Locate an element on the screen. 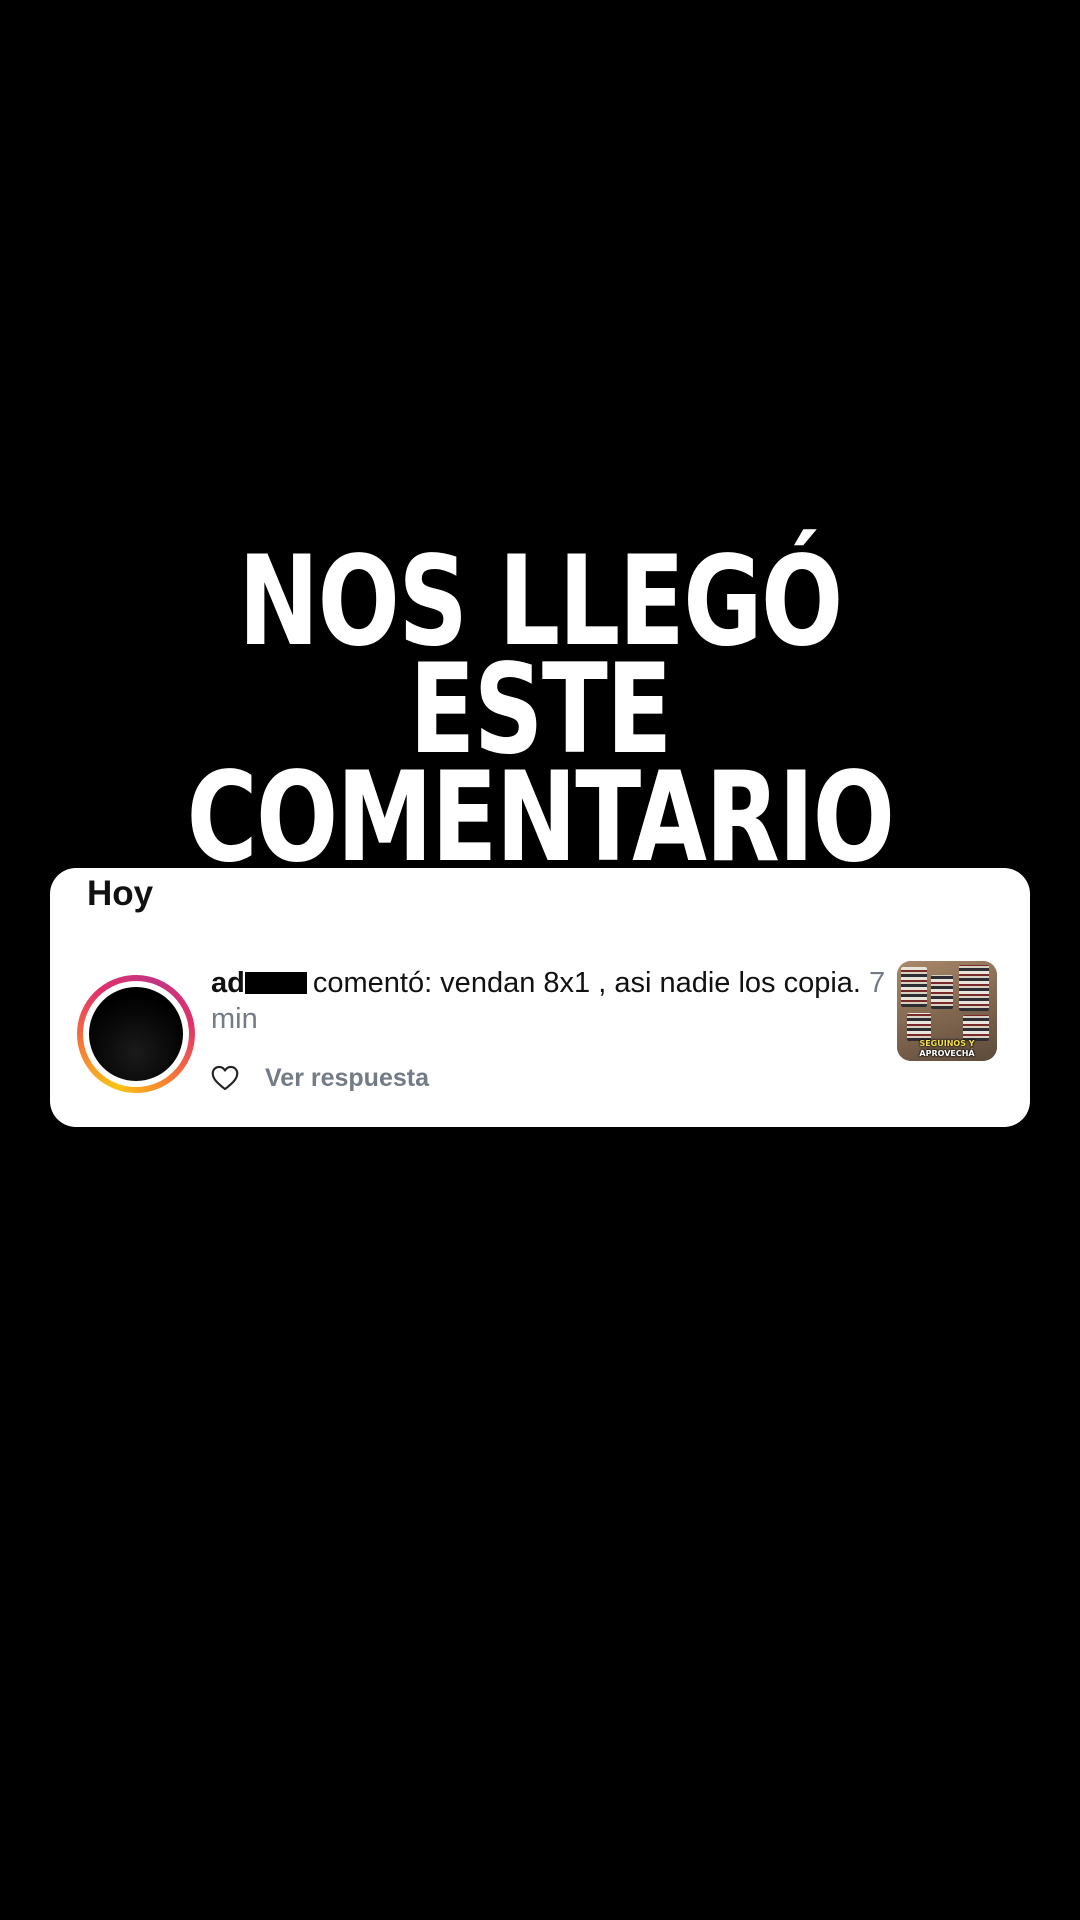 The image size is (1080, 1920). username-redaction is located at coordinates (275, 983).